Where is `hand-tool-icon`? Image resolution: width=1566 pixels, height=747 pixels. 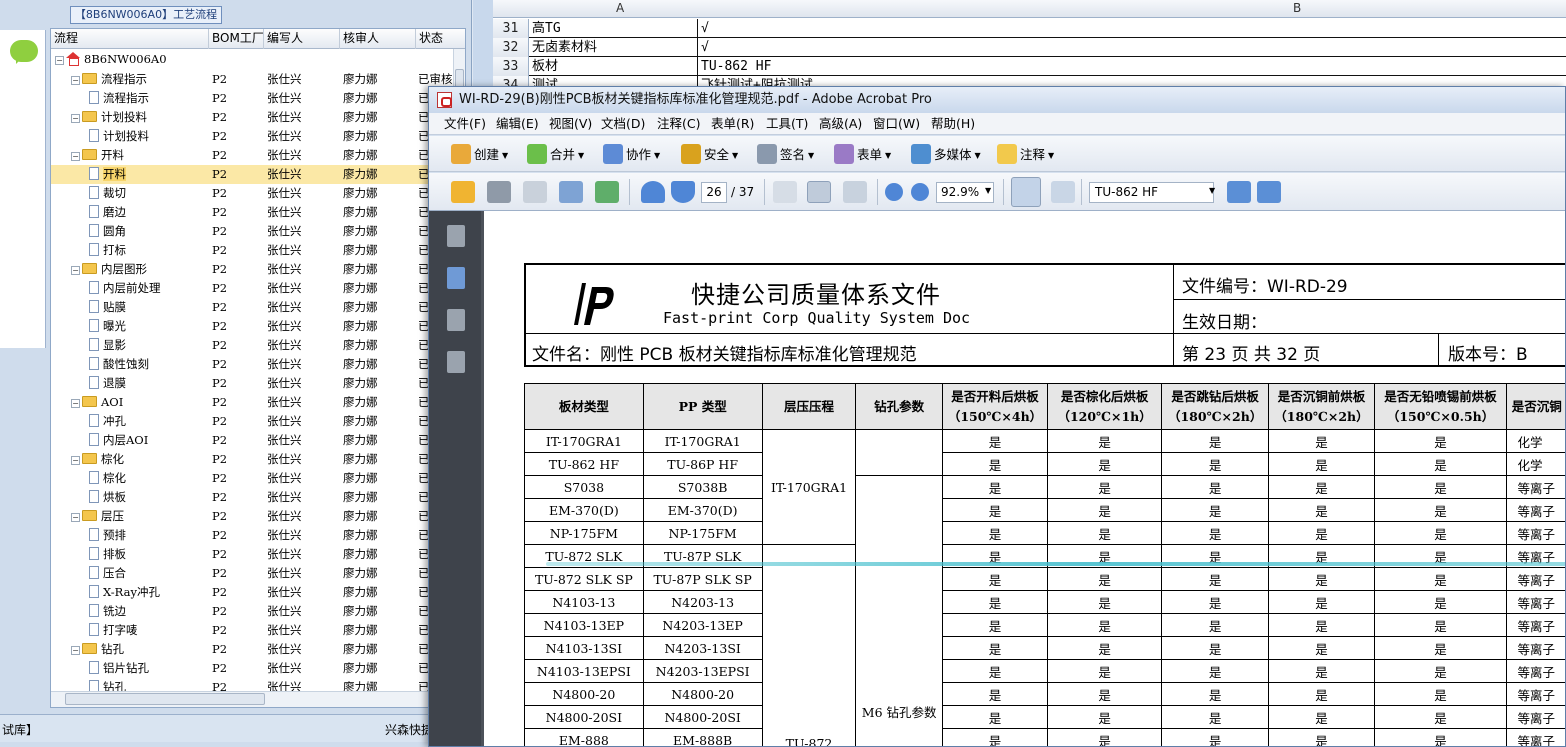
hand-tool-icon is located at coordinates (819, 192).